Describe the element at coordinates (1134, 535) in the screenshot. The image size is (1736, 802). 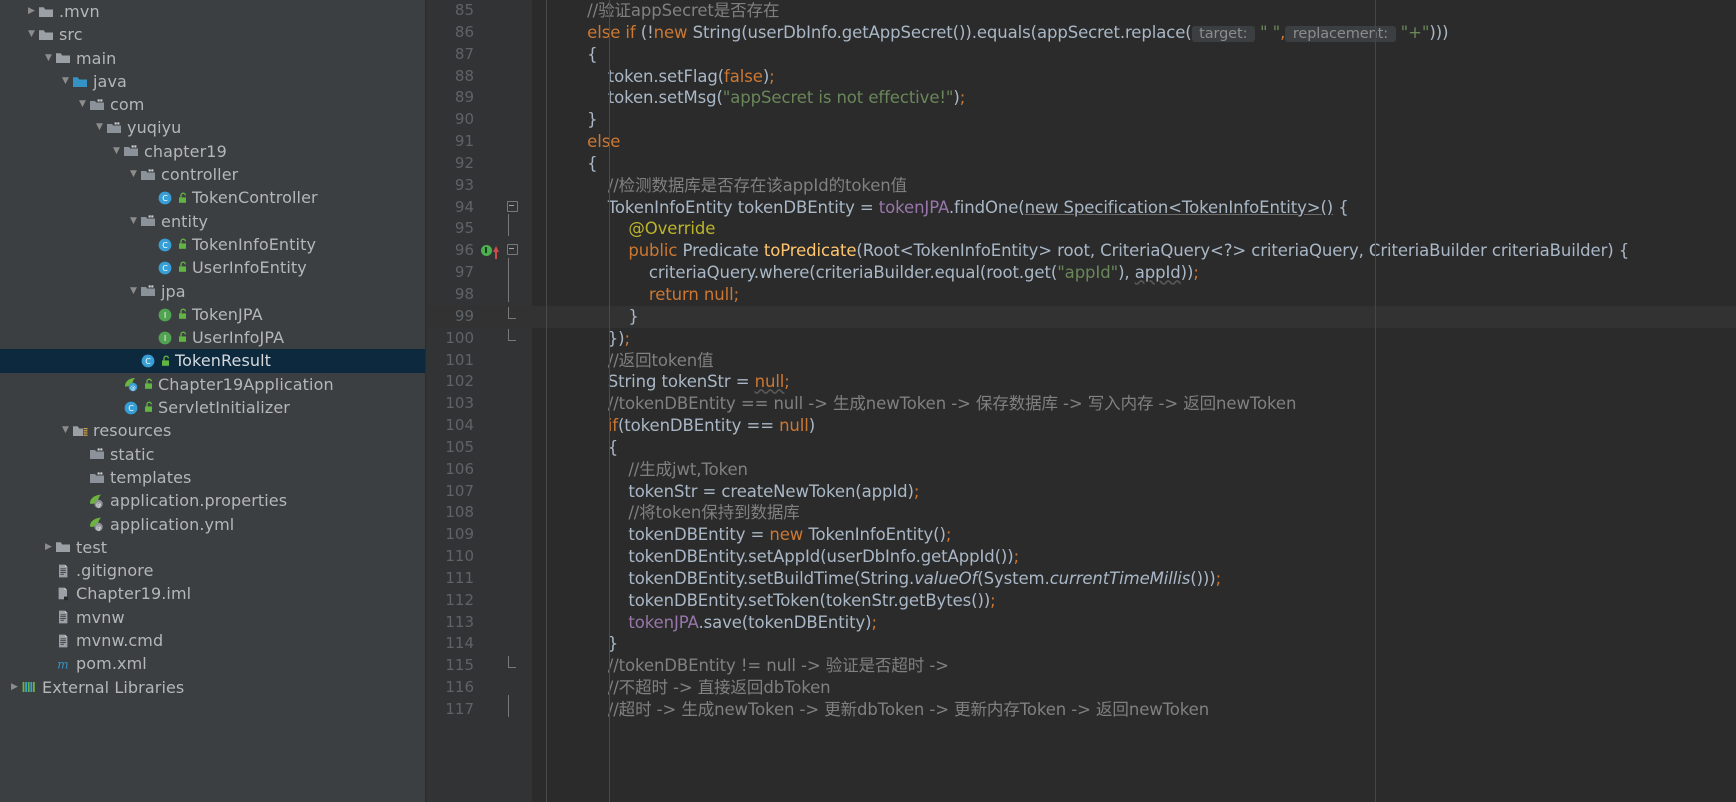
I see `code-line: tokenDBEntity = new TokenInfoEntity();` at that location.